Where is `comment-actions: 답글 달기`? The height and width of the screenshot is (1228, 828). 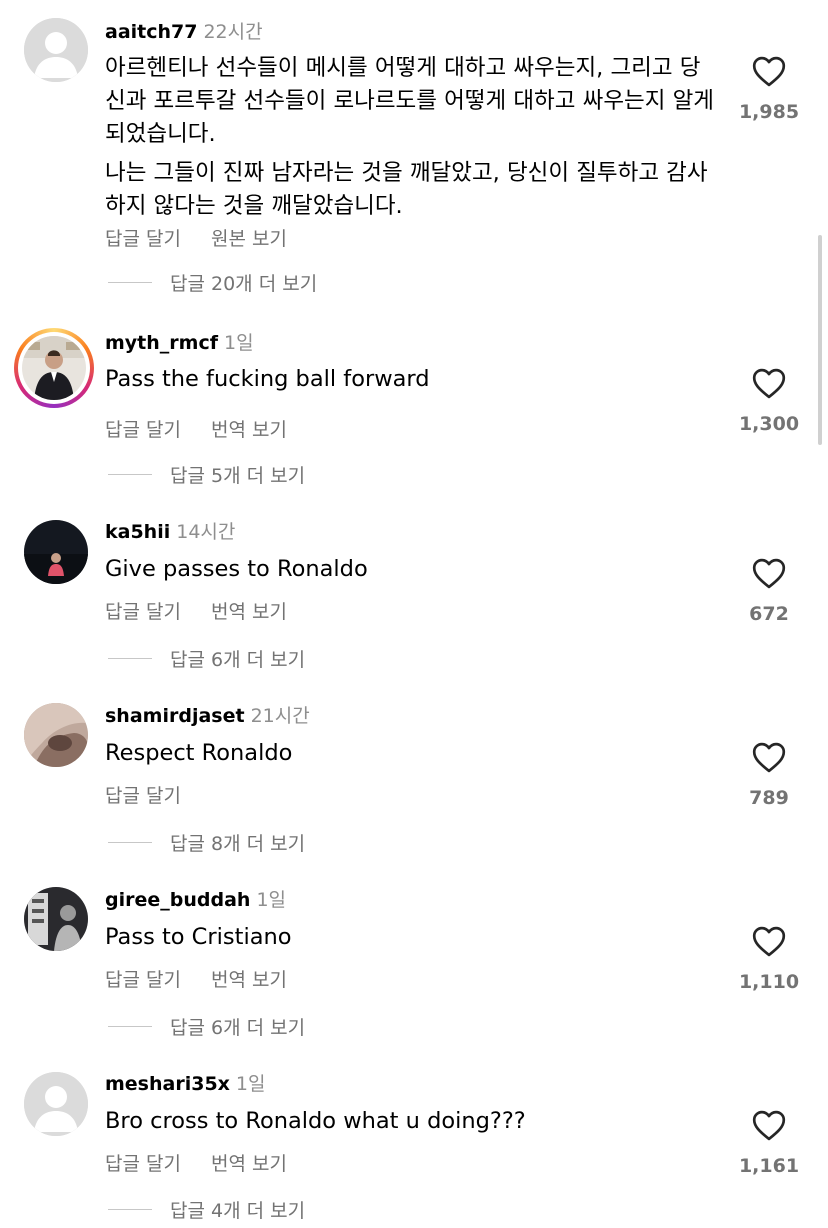
comment-actions: 답글 달기 is located at coordinates (143, 794).